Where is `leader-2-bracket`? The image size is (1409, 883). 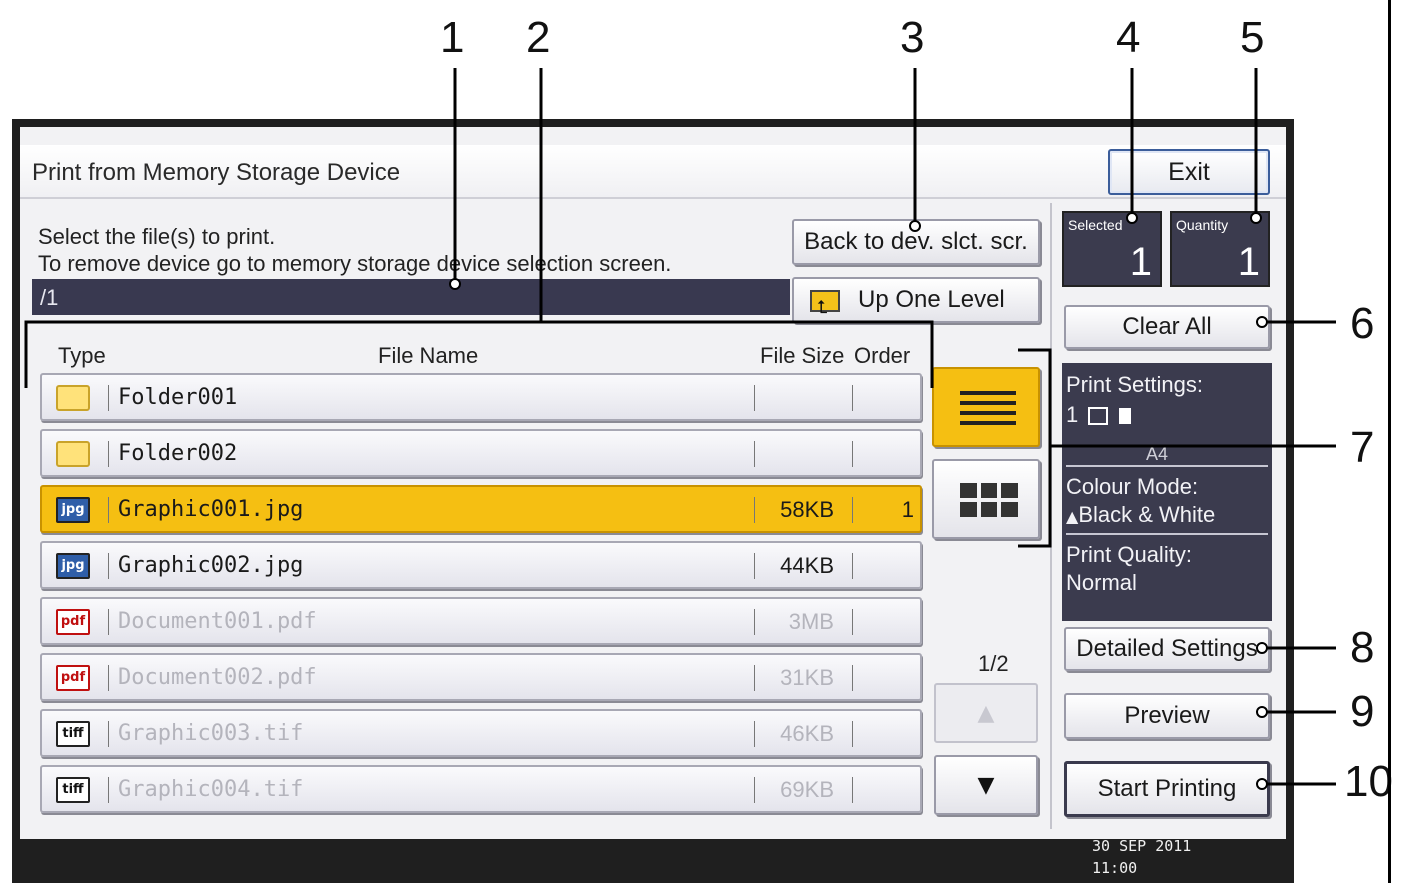 leader-2-bracket is located at coordinates (479, 354).